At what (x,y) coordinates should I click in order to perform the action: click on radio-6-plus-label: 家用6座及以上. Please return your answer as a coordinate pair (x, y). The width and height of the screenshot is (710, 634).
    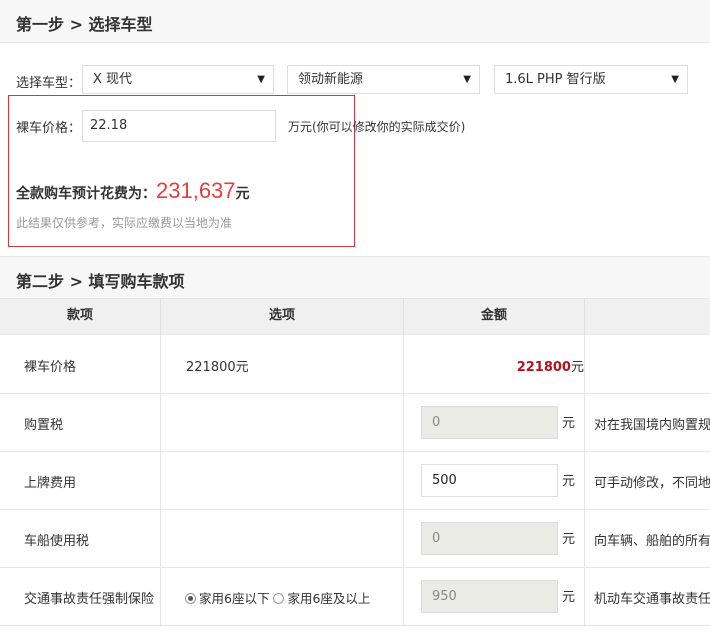
    Looking at the image, I should click on (328, 598).